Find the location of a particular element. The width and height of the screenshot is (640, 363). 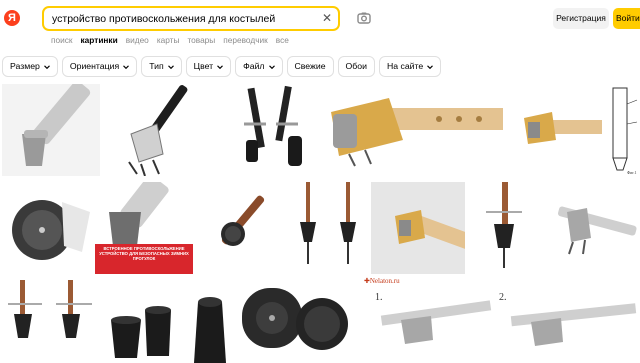

filter-orientation: Ориентация is located at coordinates (99, 66).